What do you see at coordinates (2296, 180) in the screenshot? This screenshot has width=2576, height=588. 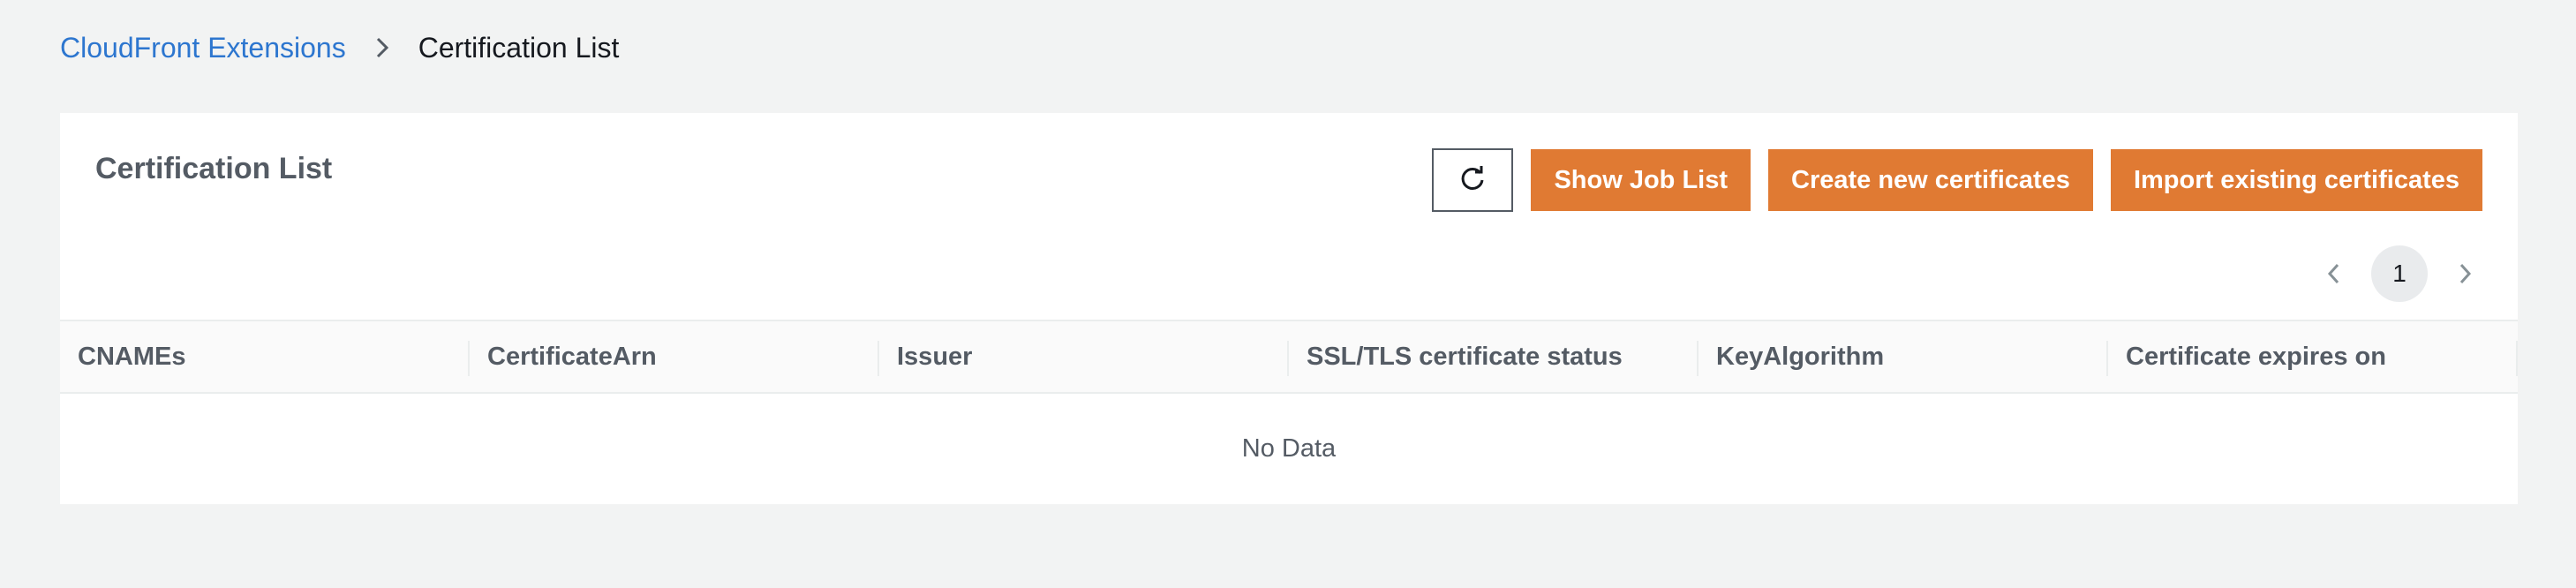 I see `import-existing-certificates-button: Import existing certificates` at bounding box center [2296, 180].